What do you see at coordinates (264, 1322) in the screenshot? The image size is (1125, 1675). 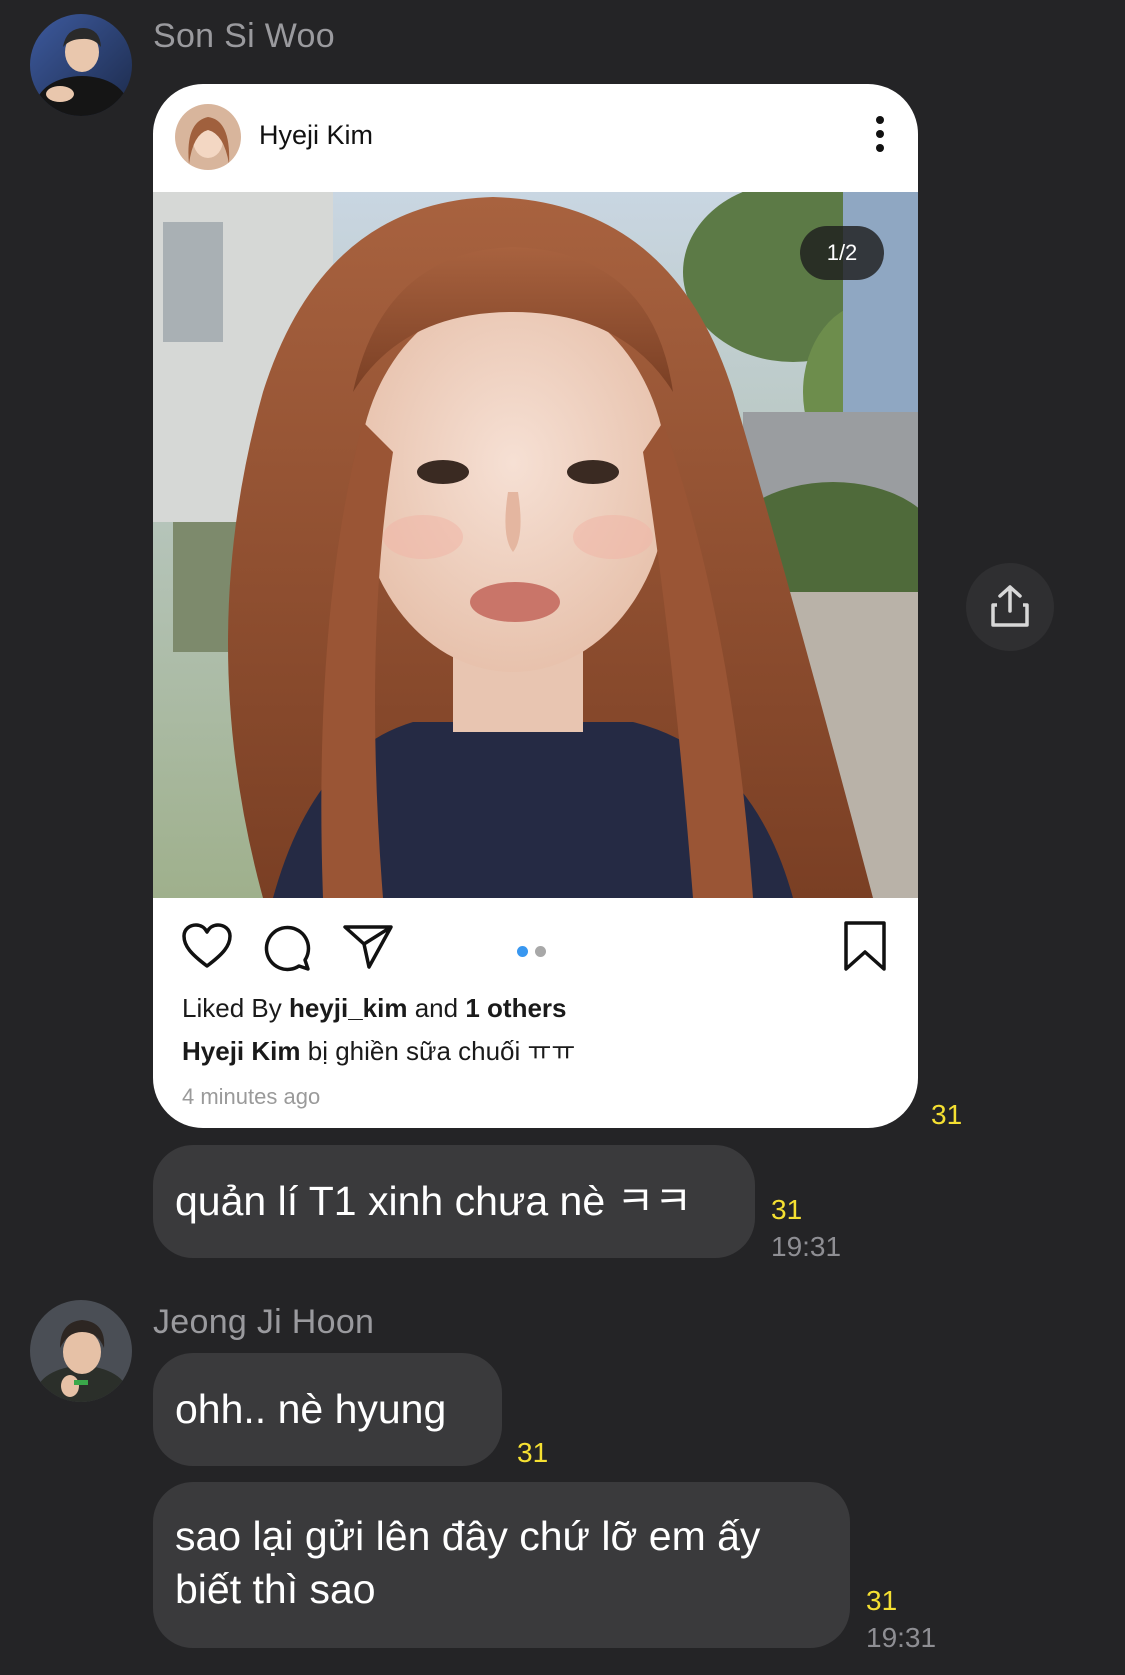 I see `sender-name-jeong-ji-hoon: Jeong Ji Hoon` at bounding box center [264, 1322].